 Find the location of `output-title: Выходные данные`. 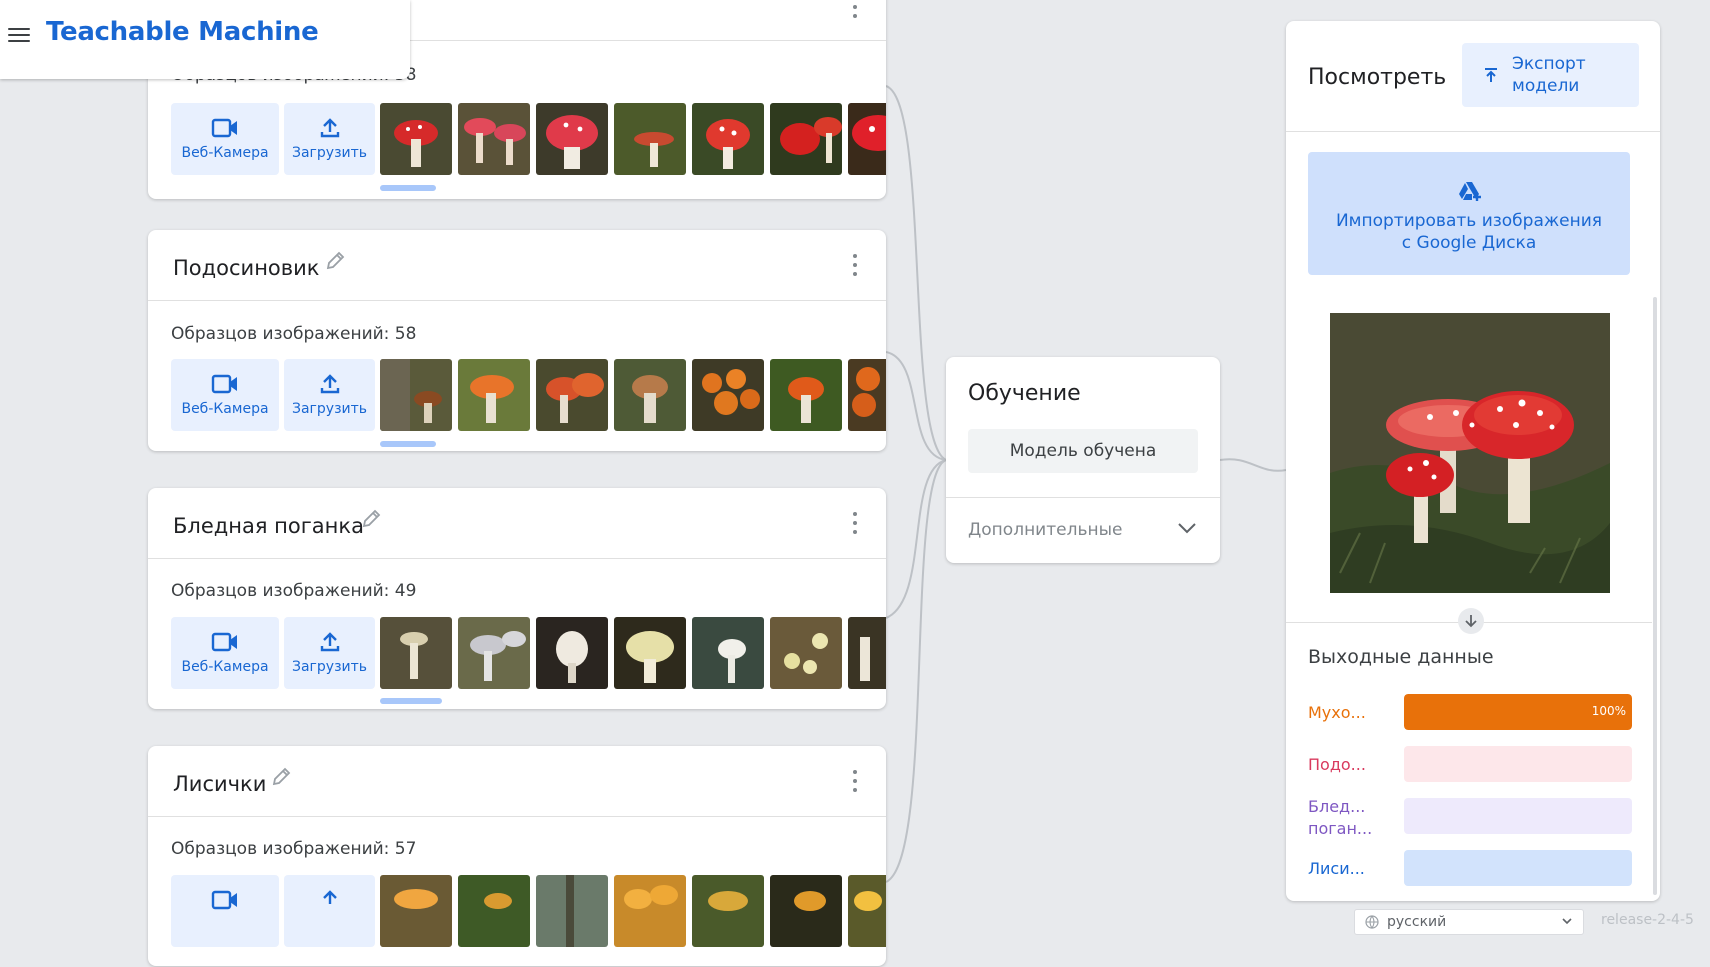

output-title: Выходные данные is located at coordinates (1401, 657).